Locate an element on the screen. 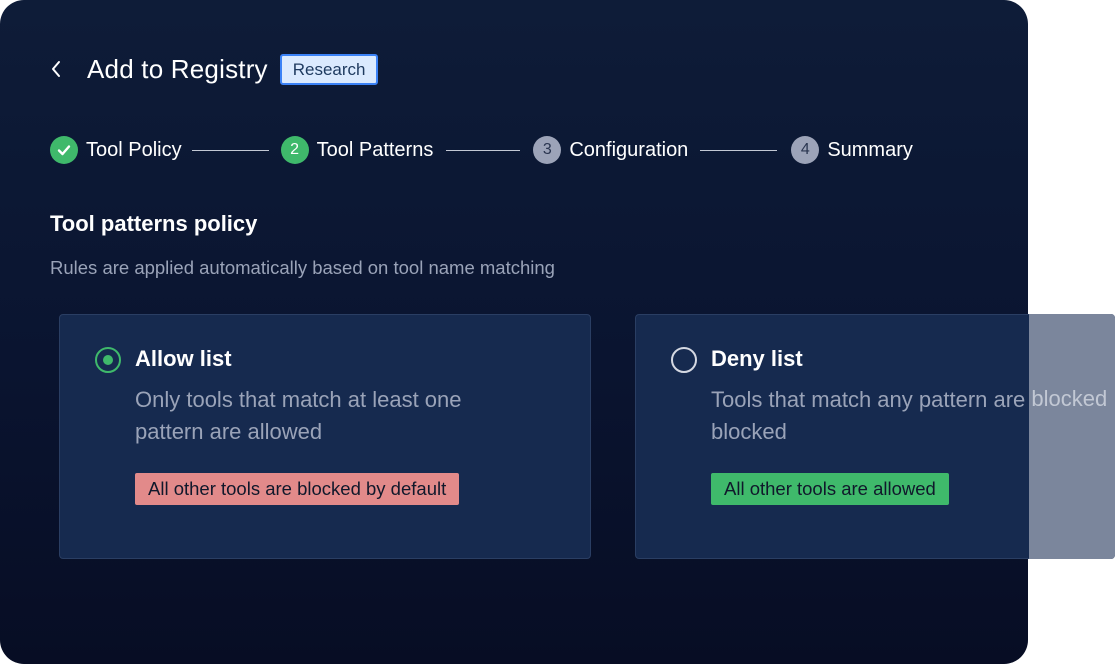 This screenshot has width=1116, height=664. overlay-text: Tools that match any pattern are blocked is located at coordinates (1068, 398).